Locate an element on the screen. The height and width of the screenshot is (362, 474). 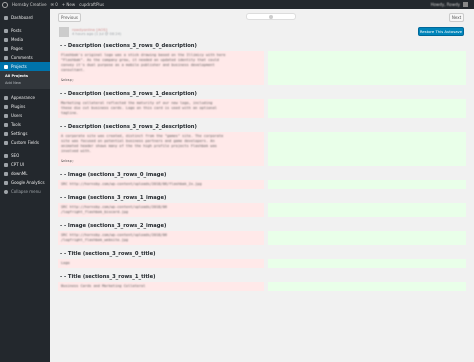
new-content-label: + New is located at coordinates (68, 4).